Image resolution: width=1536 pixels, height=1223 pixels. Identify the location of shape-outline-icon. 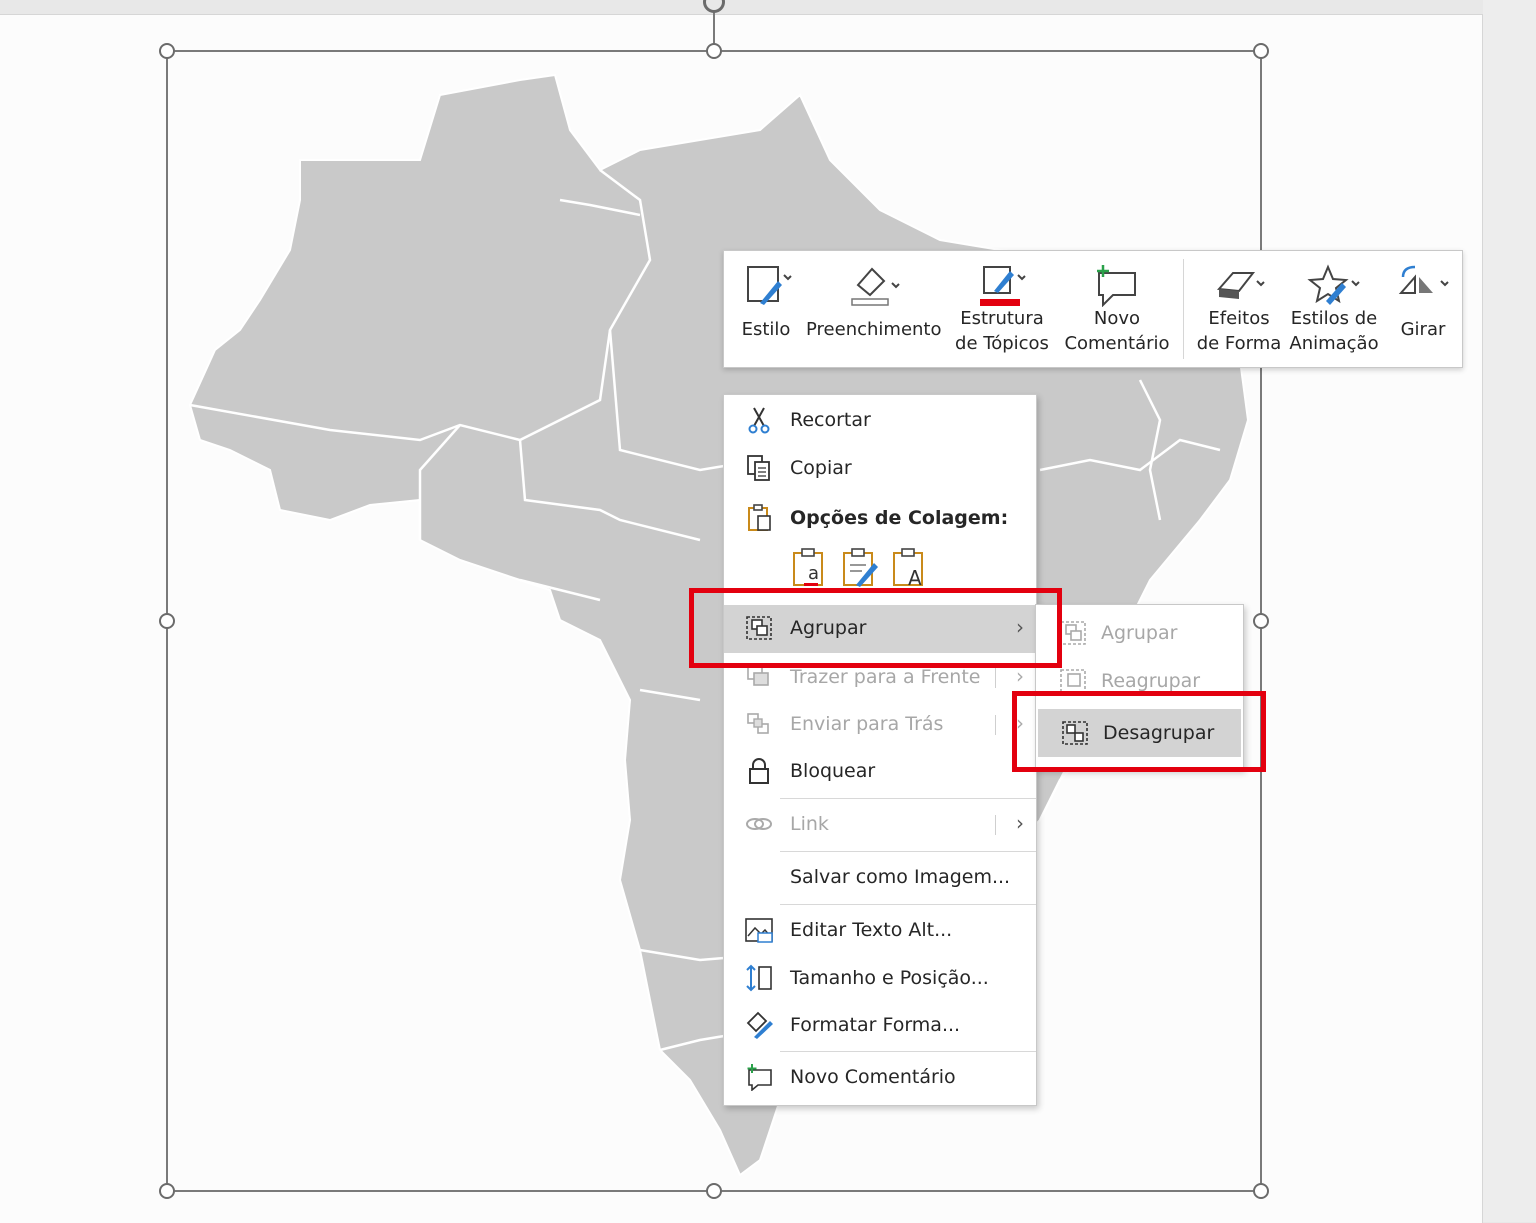
(1003, 286).